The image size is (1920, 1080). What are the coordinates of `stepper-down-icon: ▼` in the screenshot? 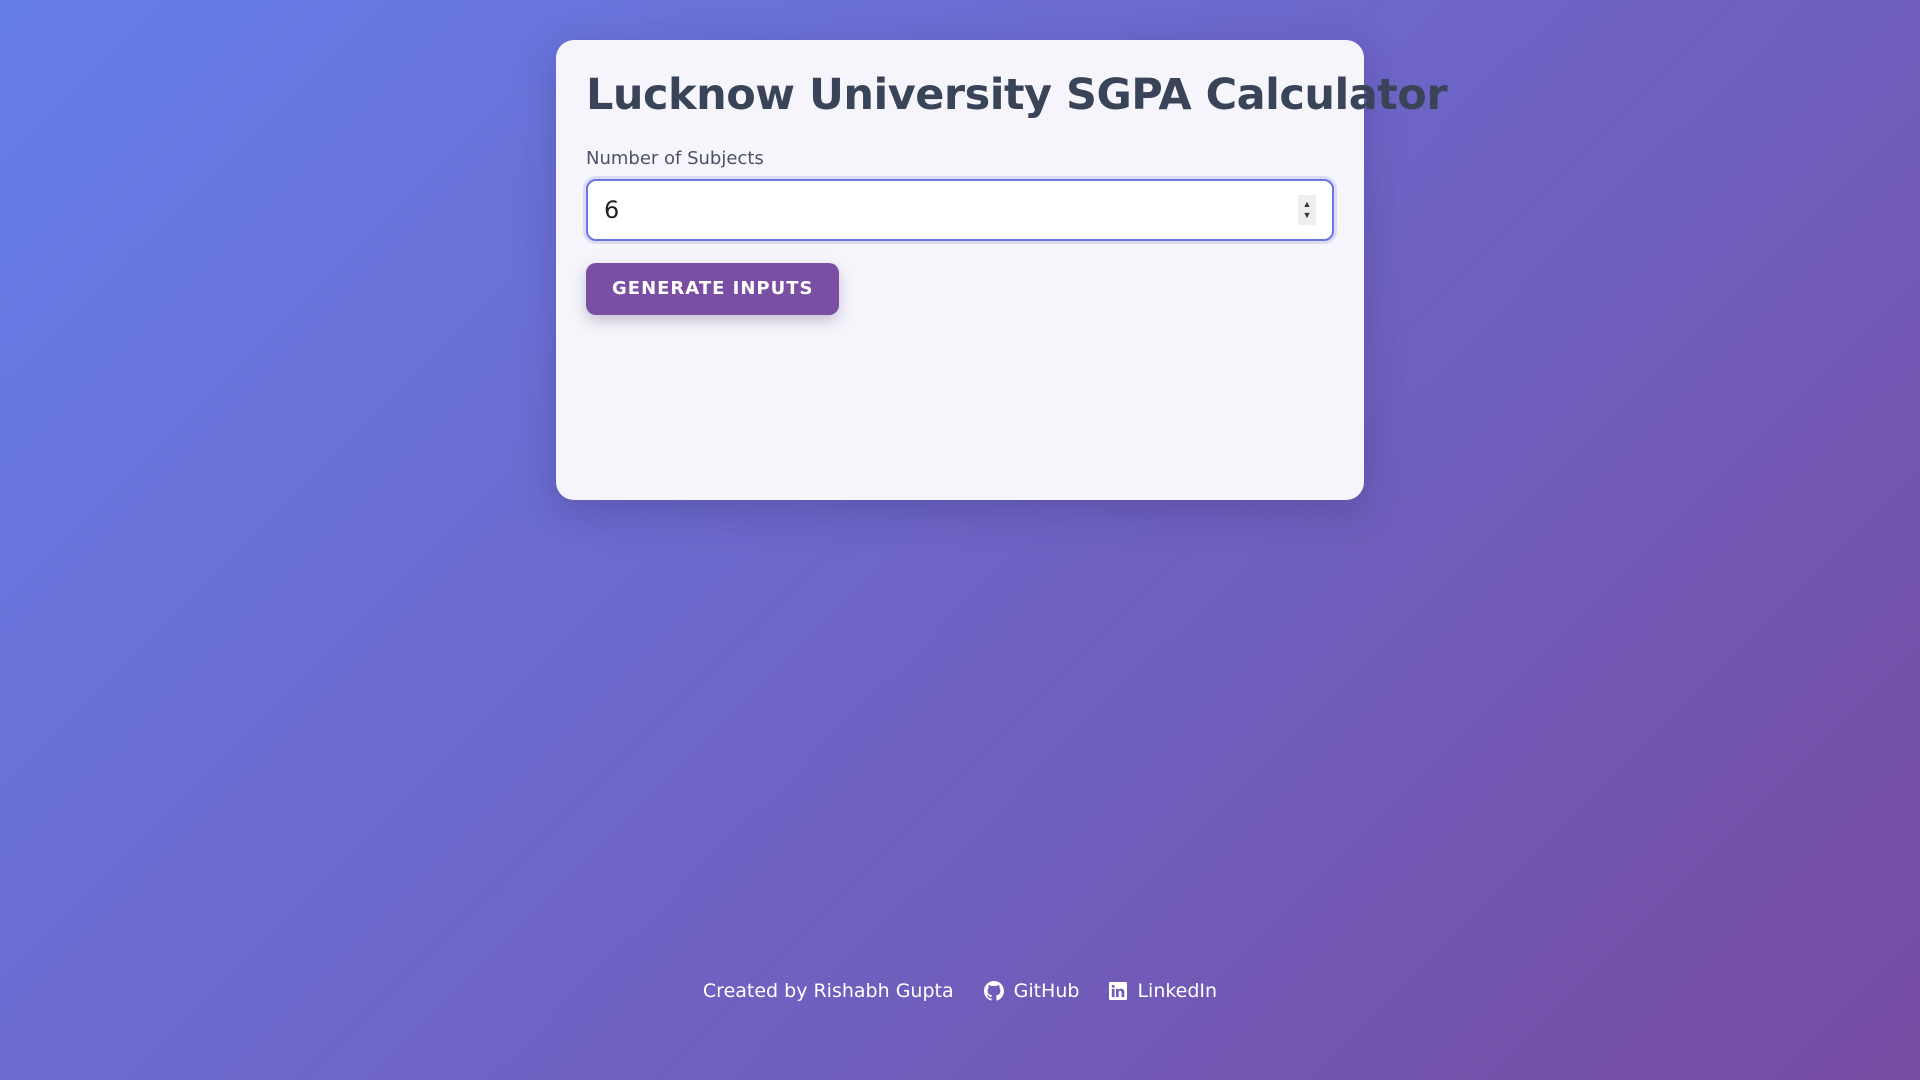 It's located at (1307, 215).